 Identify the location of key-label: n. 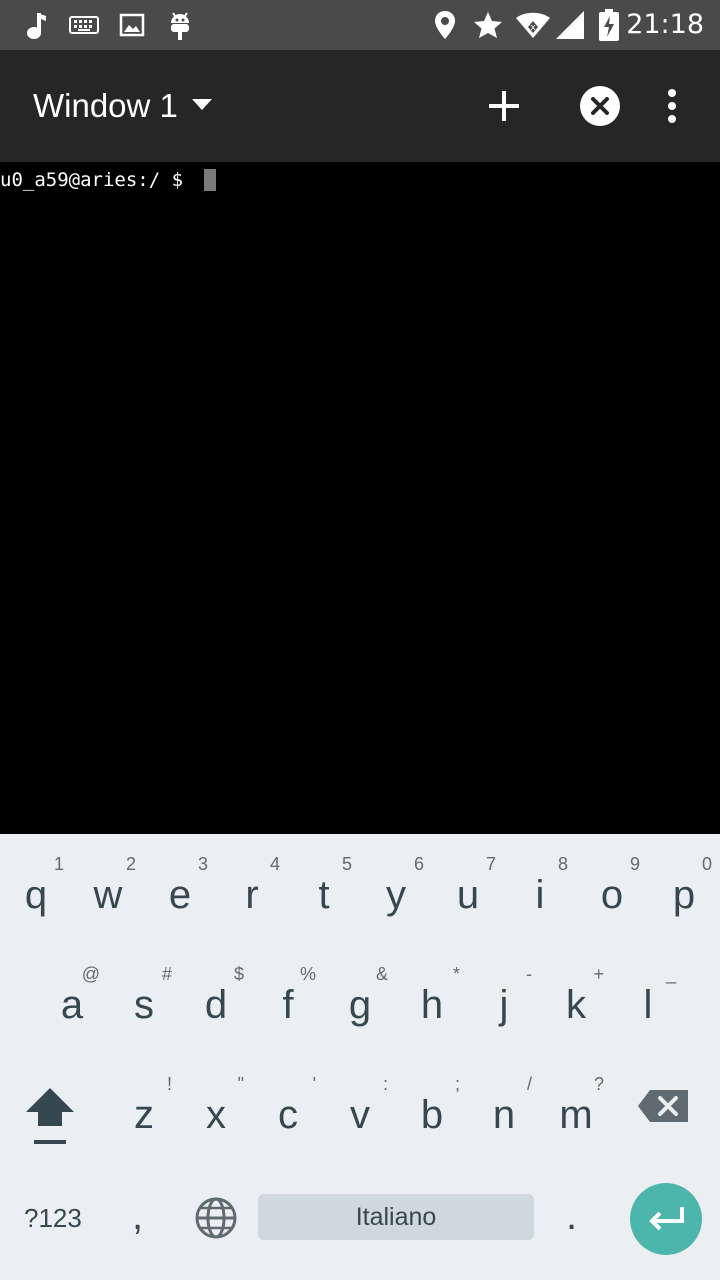
(504, 1115).